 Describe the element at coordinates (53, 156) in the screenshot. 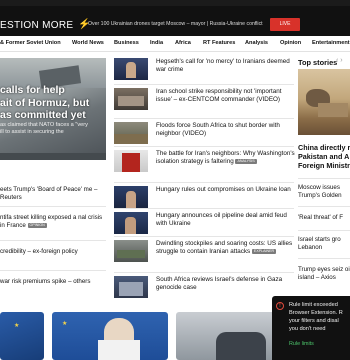

I see `hero-image-water` at that location.